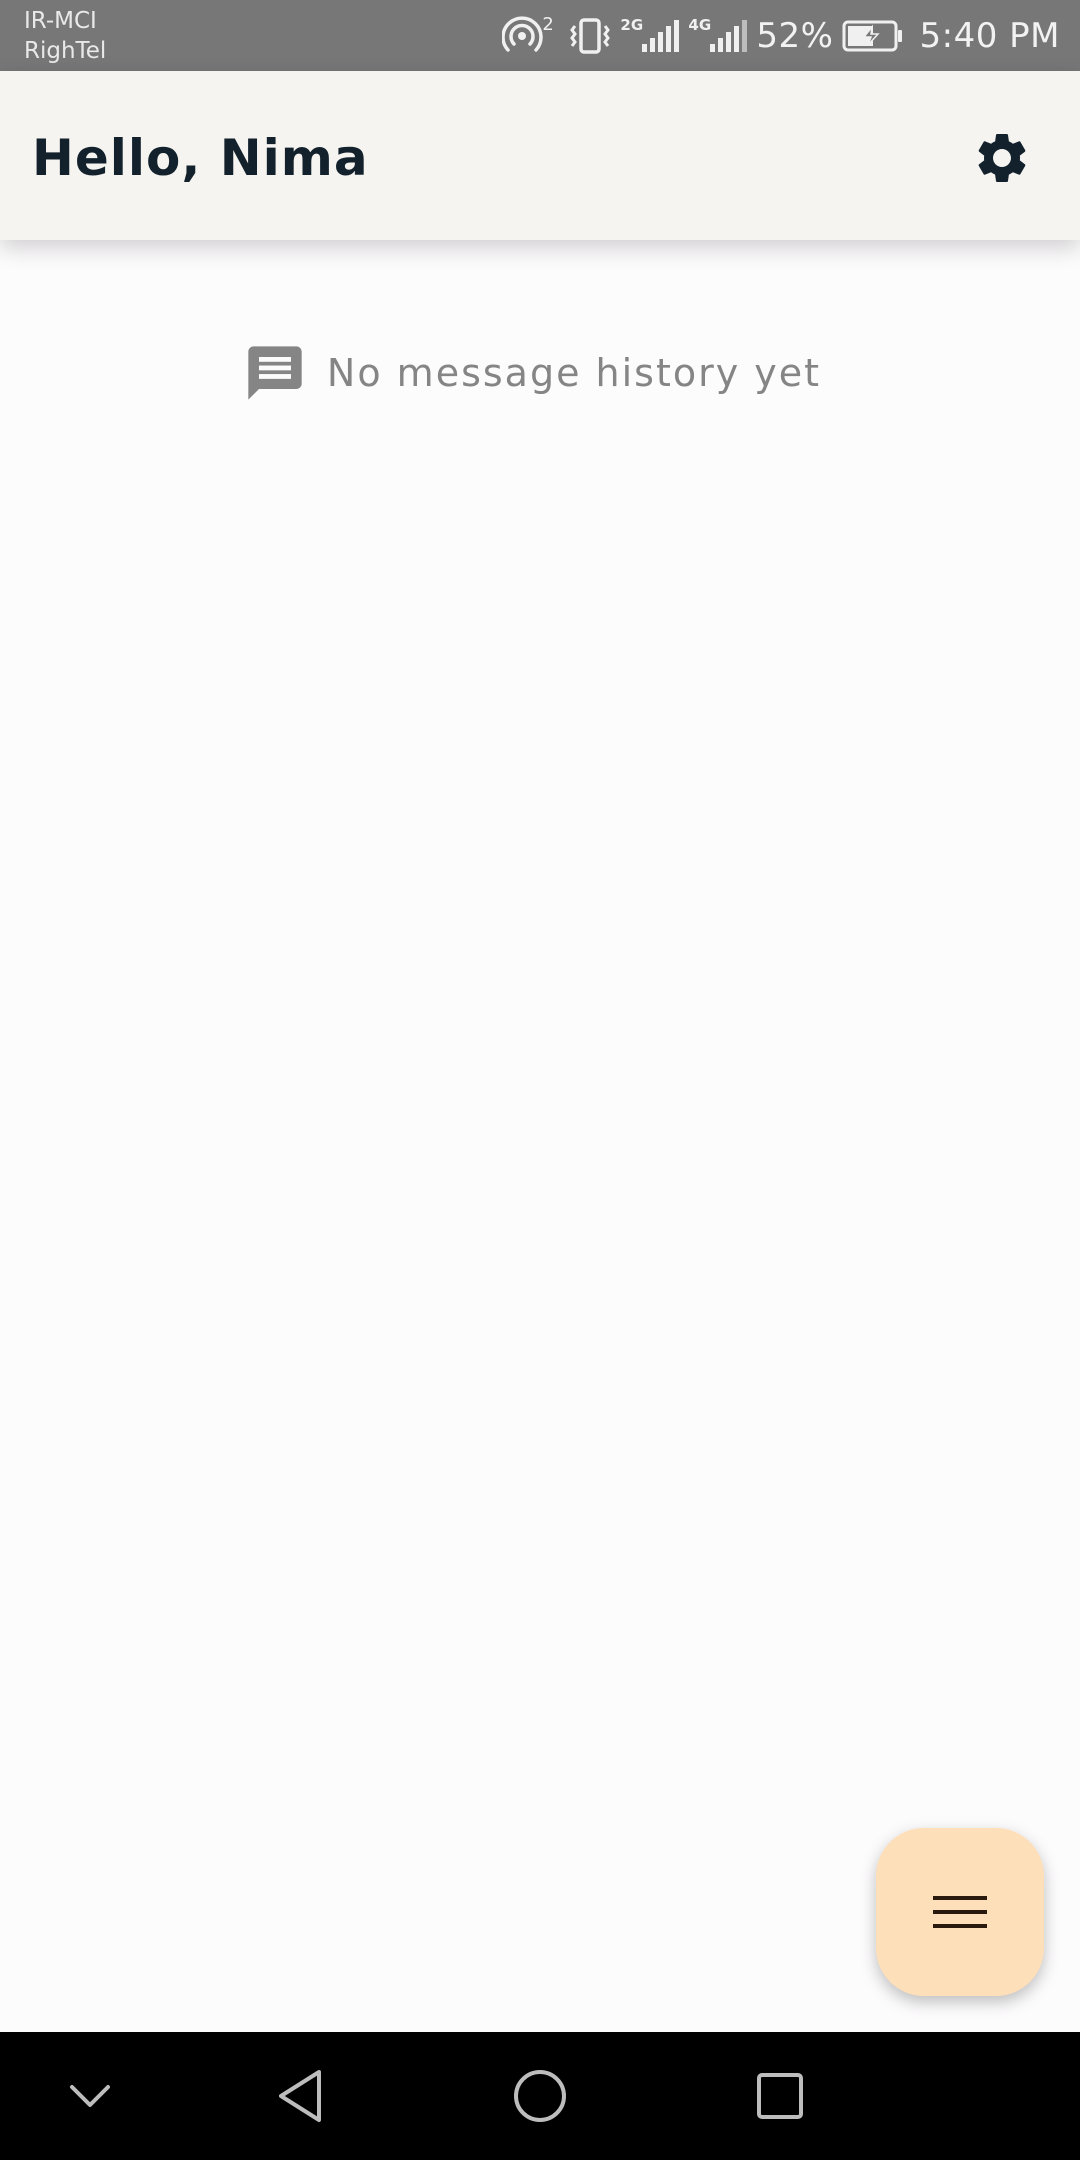 This screenshot has width=1080, height=2160. What do you see at coordinates (718, 36) in the screenshot?
I see `signal-icon-sim2: 4G` at bounding box center [718, 36].